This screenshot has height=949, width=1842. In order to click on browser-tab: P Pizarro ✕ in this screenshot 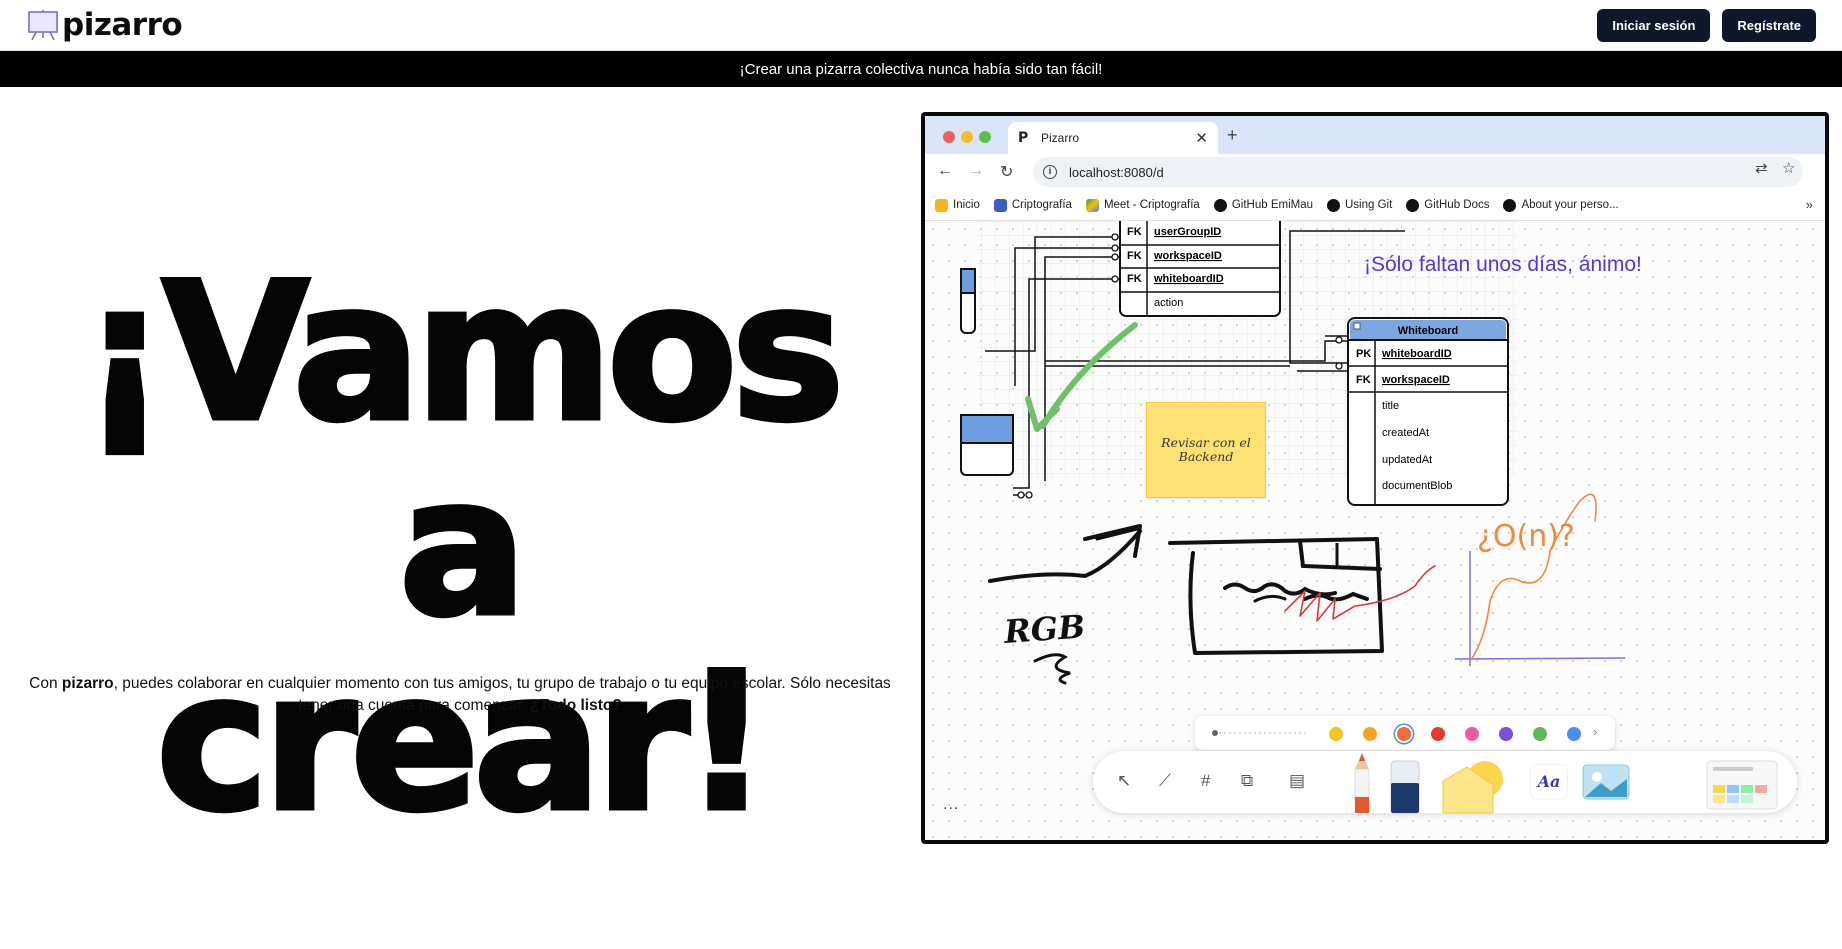, I will do `click(1113, 138)`.